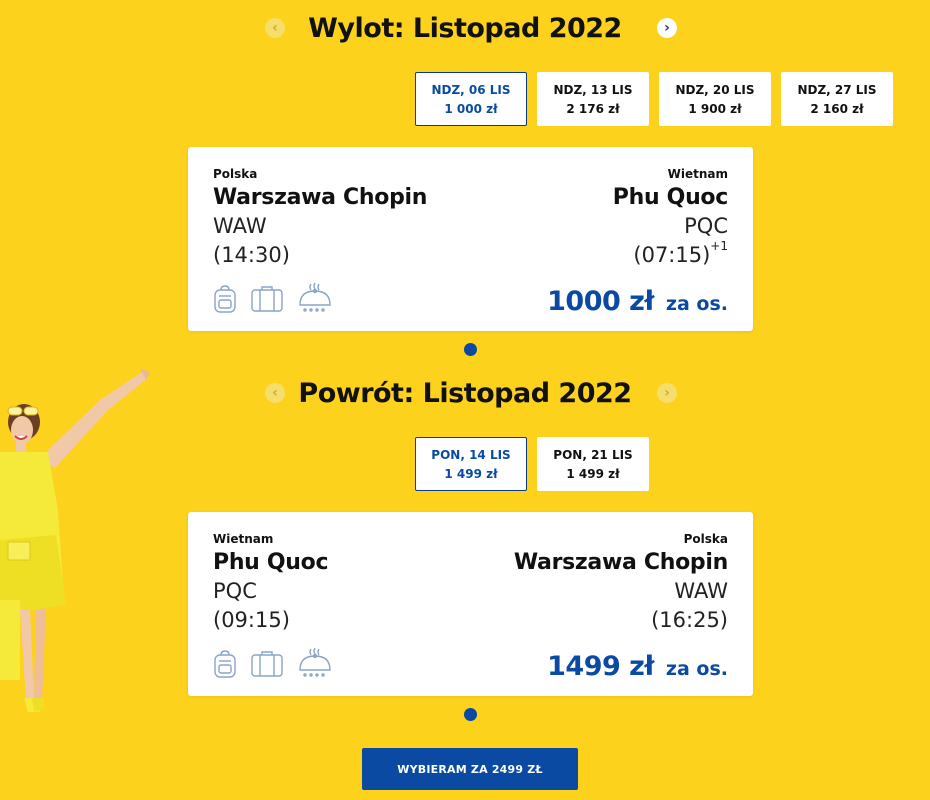  What do you see at coordinates (320, 197) in the screenshot?
I see `departure-city: Warszawa Chopin` at bounding box center [320, 197].